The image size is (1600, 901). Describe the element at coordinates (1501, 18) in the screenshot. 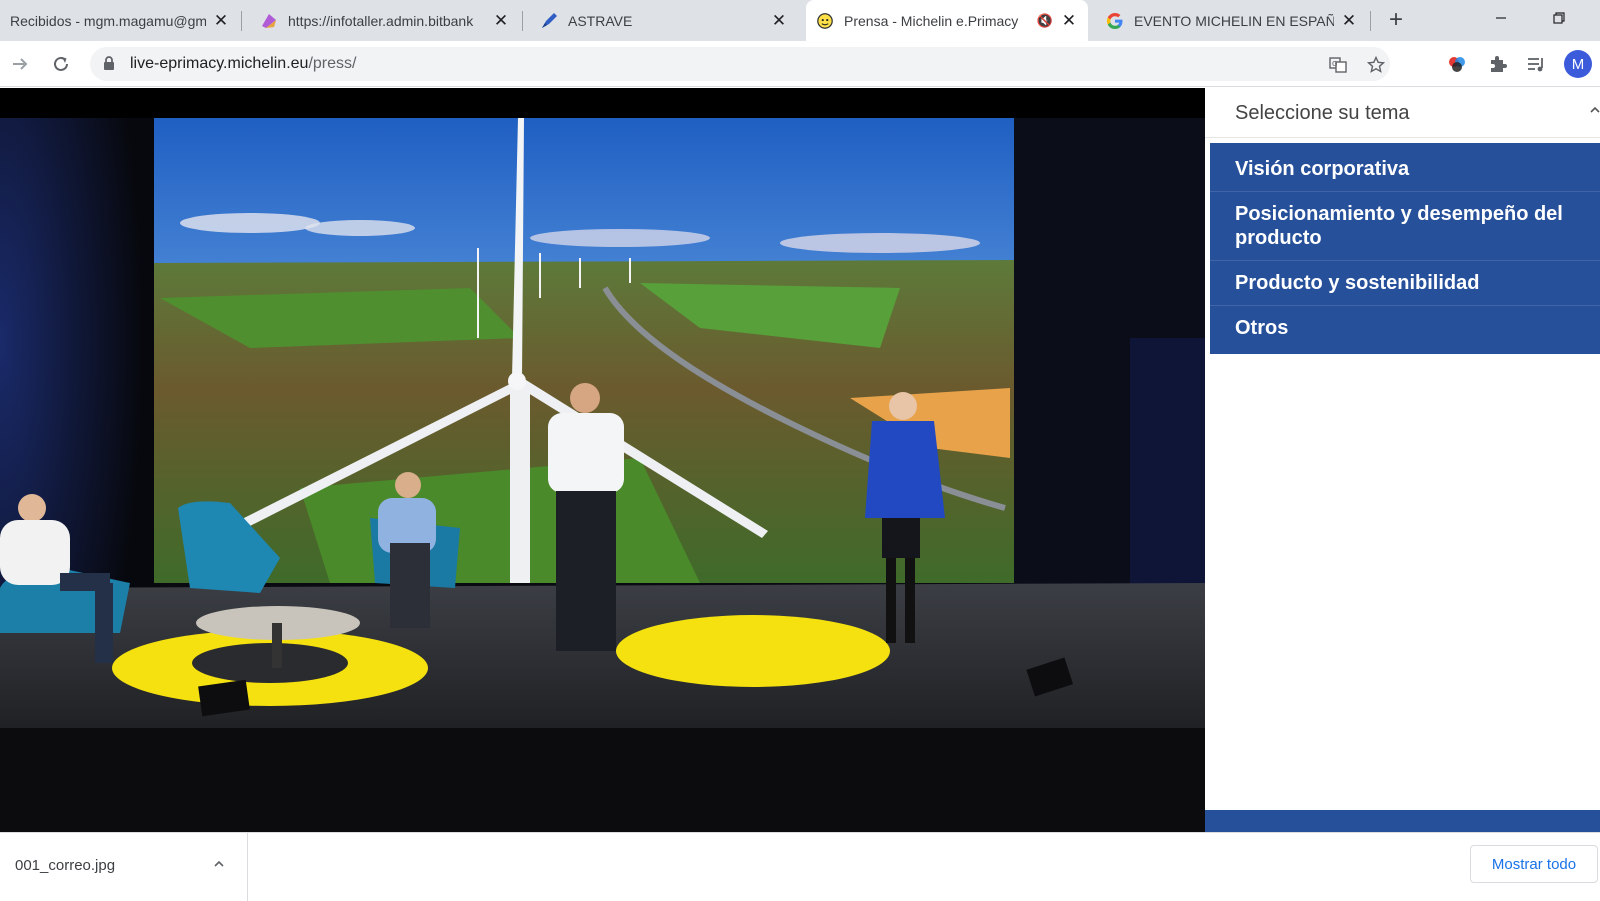

I see `minimize-icon` at that location.